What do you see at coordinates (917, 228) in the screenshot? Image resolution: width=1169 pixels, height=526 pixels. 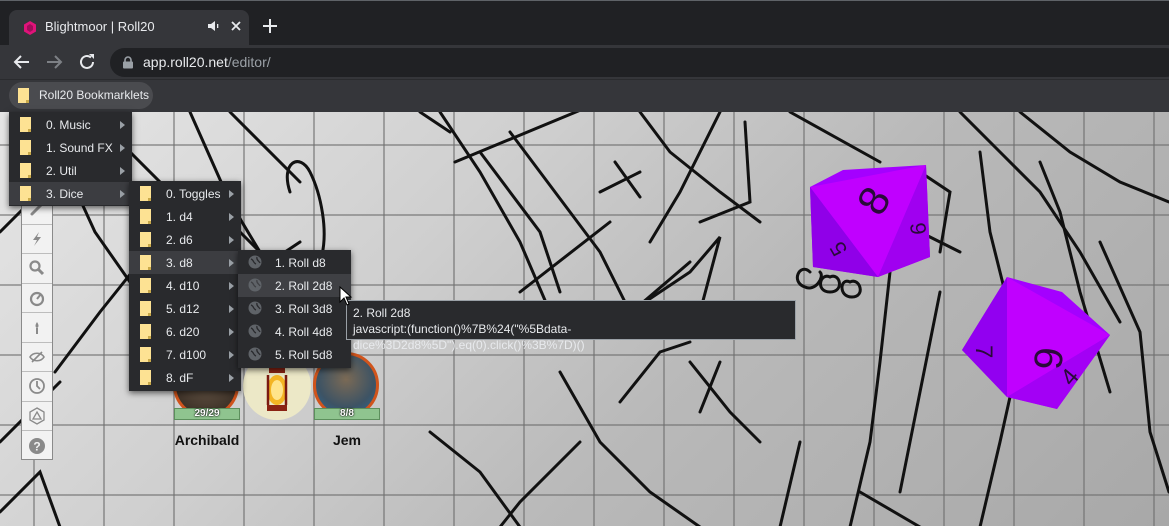 I see `die-face: 6` at bounding box center [917, 228].